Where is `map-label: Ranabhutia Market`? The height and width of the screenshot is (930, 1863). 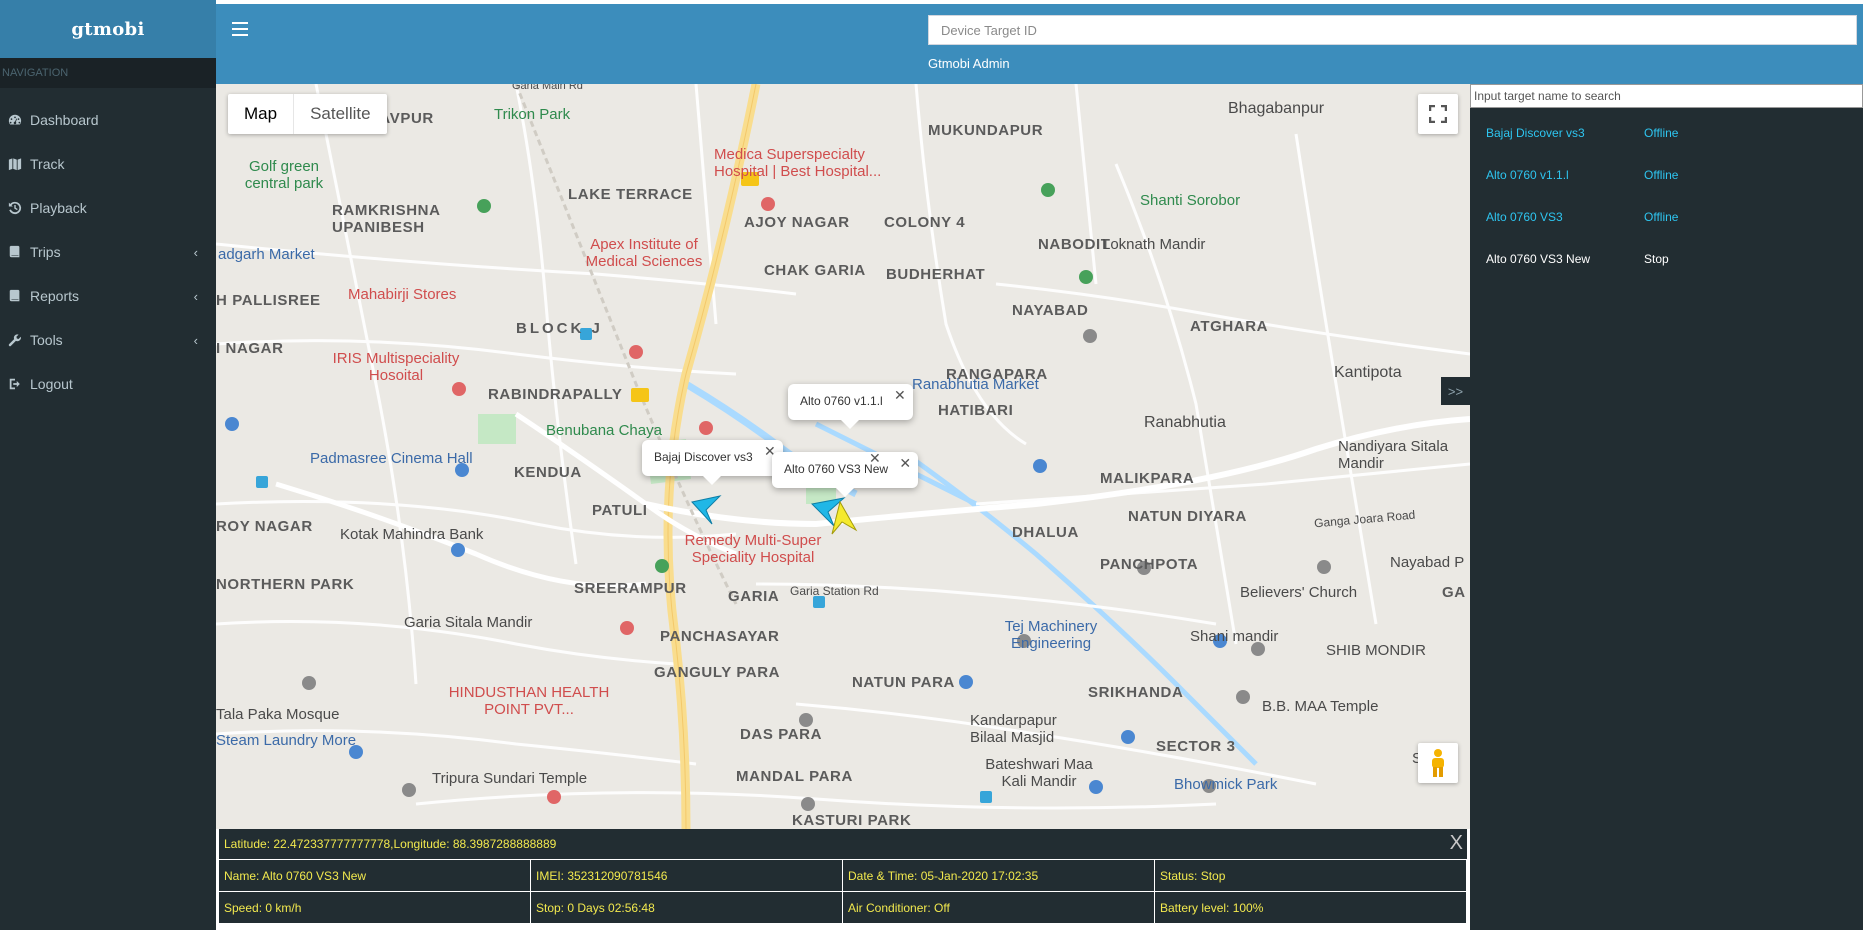
map-label: Ranabhutia Market is located at coordinates (975, 384).